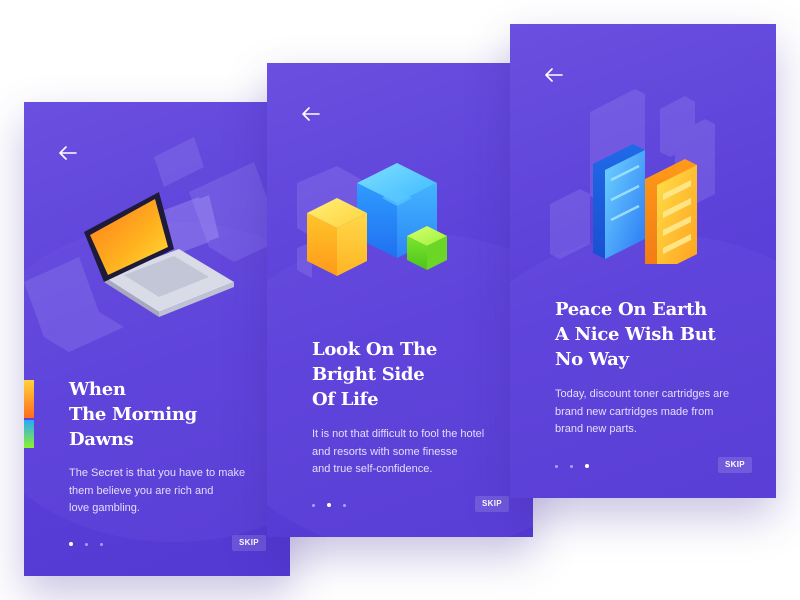 This screenshot has height=600, width=800. I want to click on card-title: Look On The Bright Side Of Life, so click(374, 374).